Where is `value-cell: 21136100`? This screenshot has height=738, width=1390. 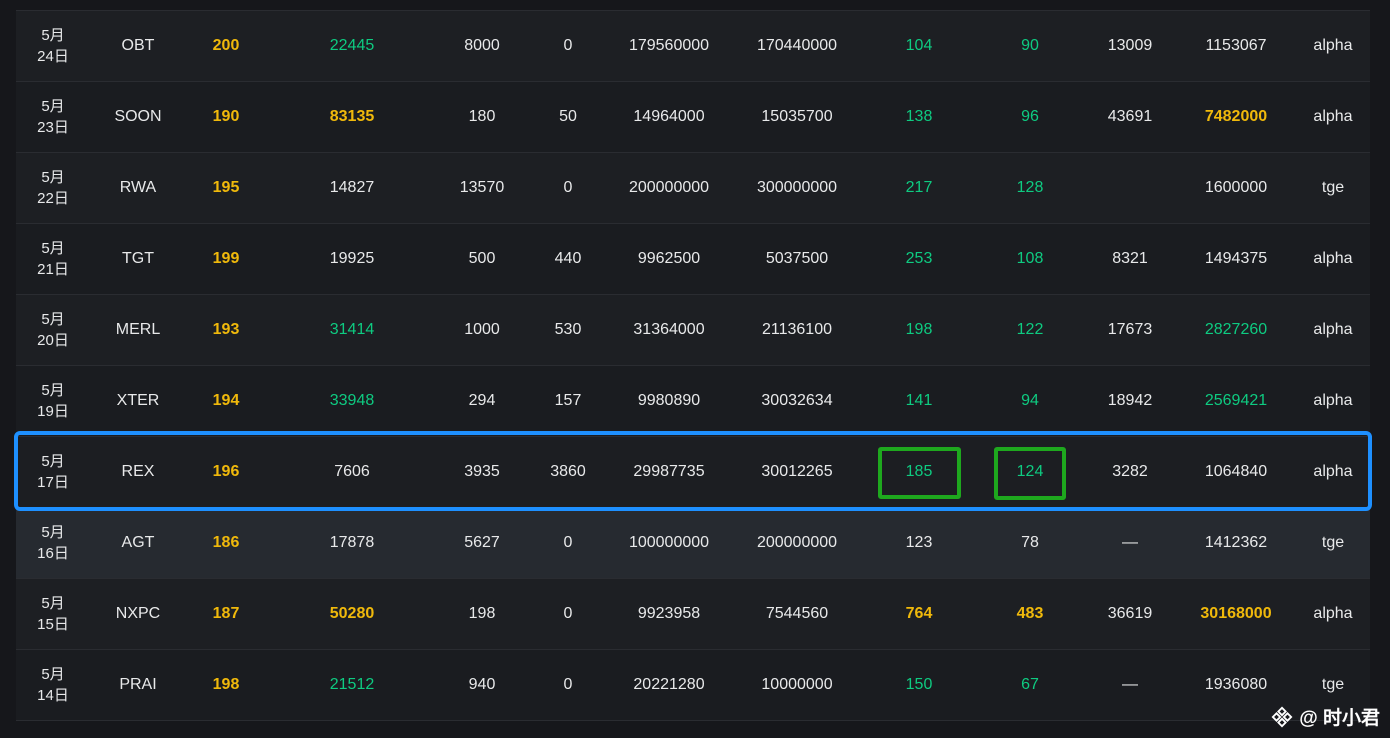
value-cell: 21136100 is located at coordinates (797, 329).